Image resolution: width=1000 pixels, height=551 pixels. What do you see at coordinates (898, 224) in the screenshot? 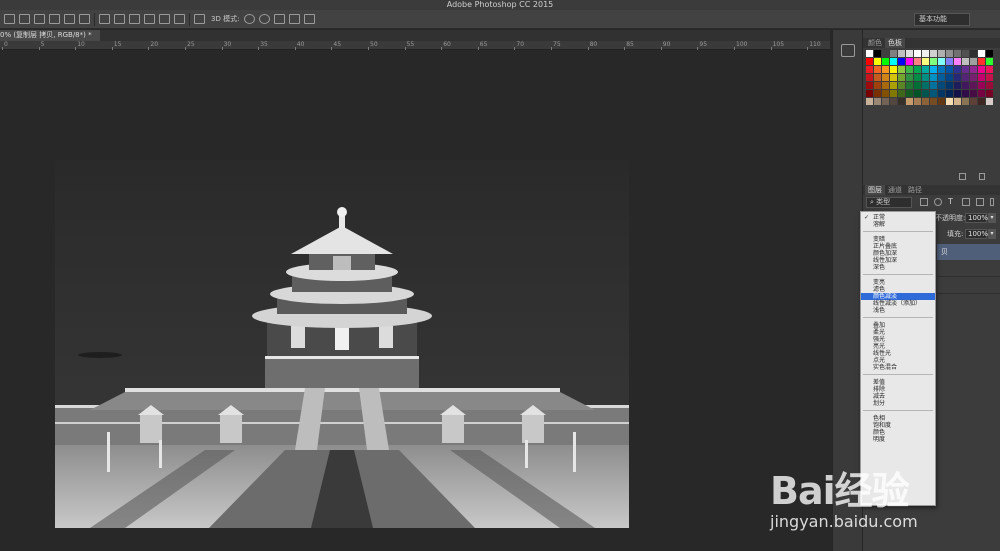
I see `blend-mode-option: 溶解` at bounding box center [898, 224].